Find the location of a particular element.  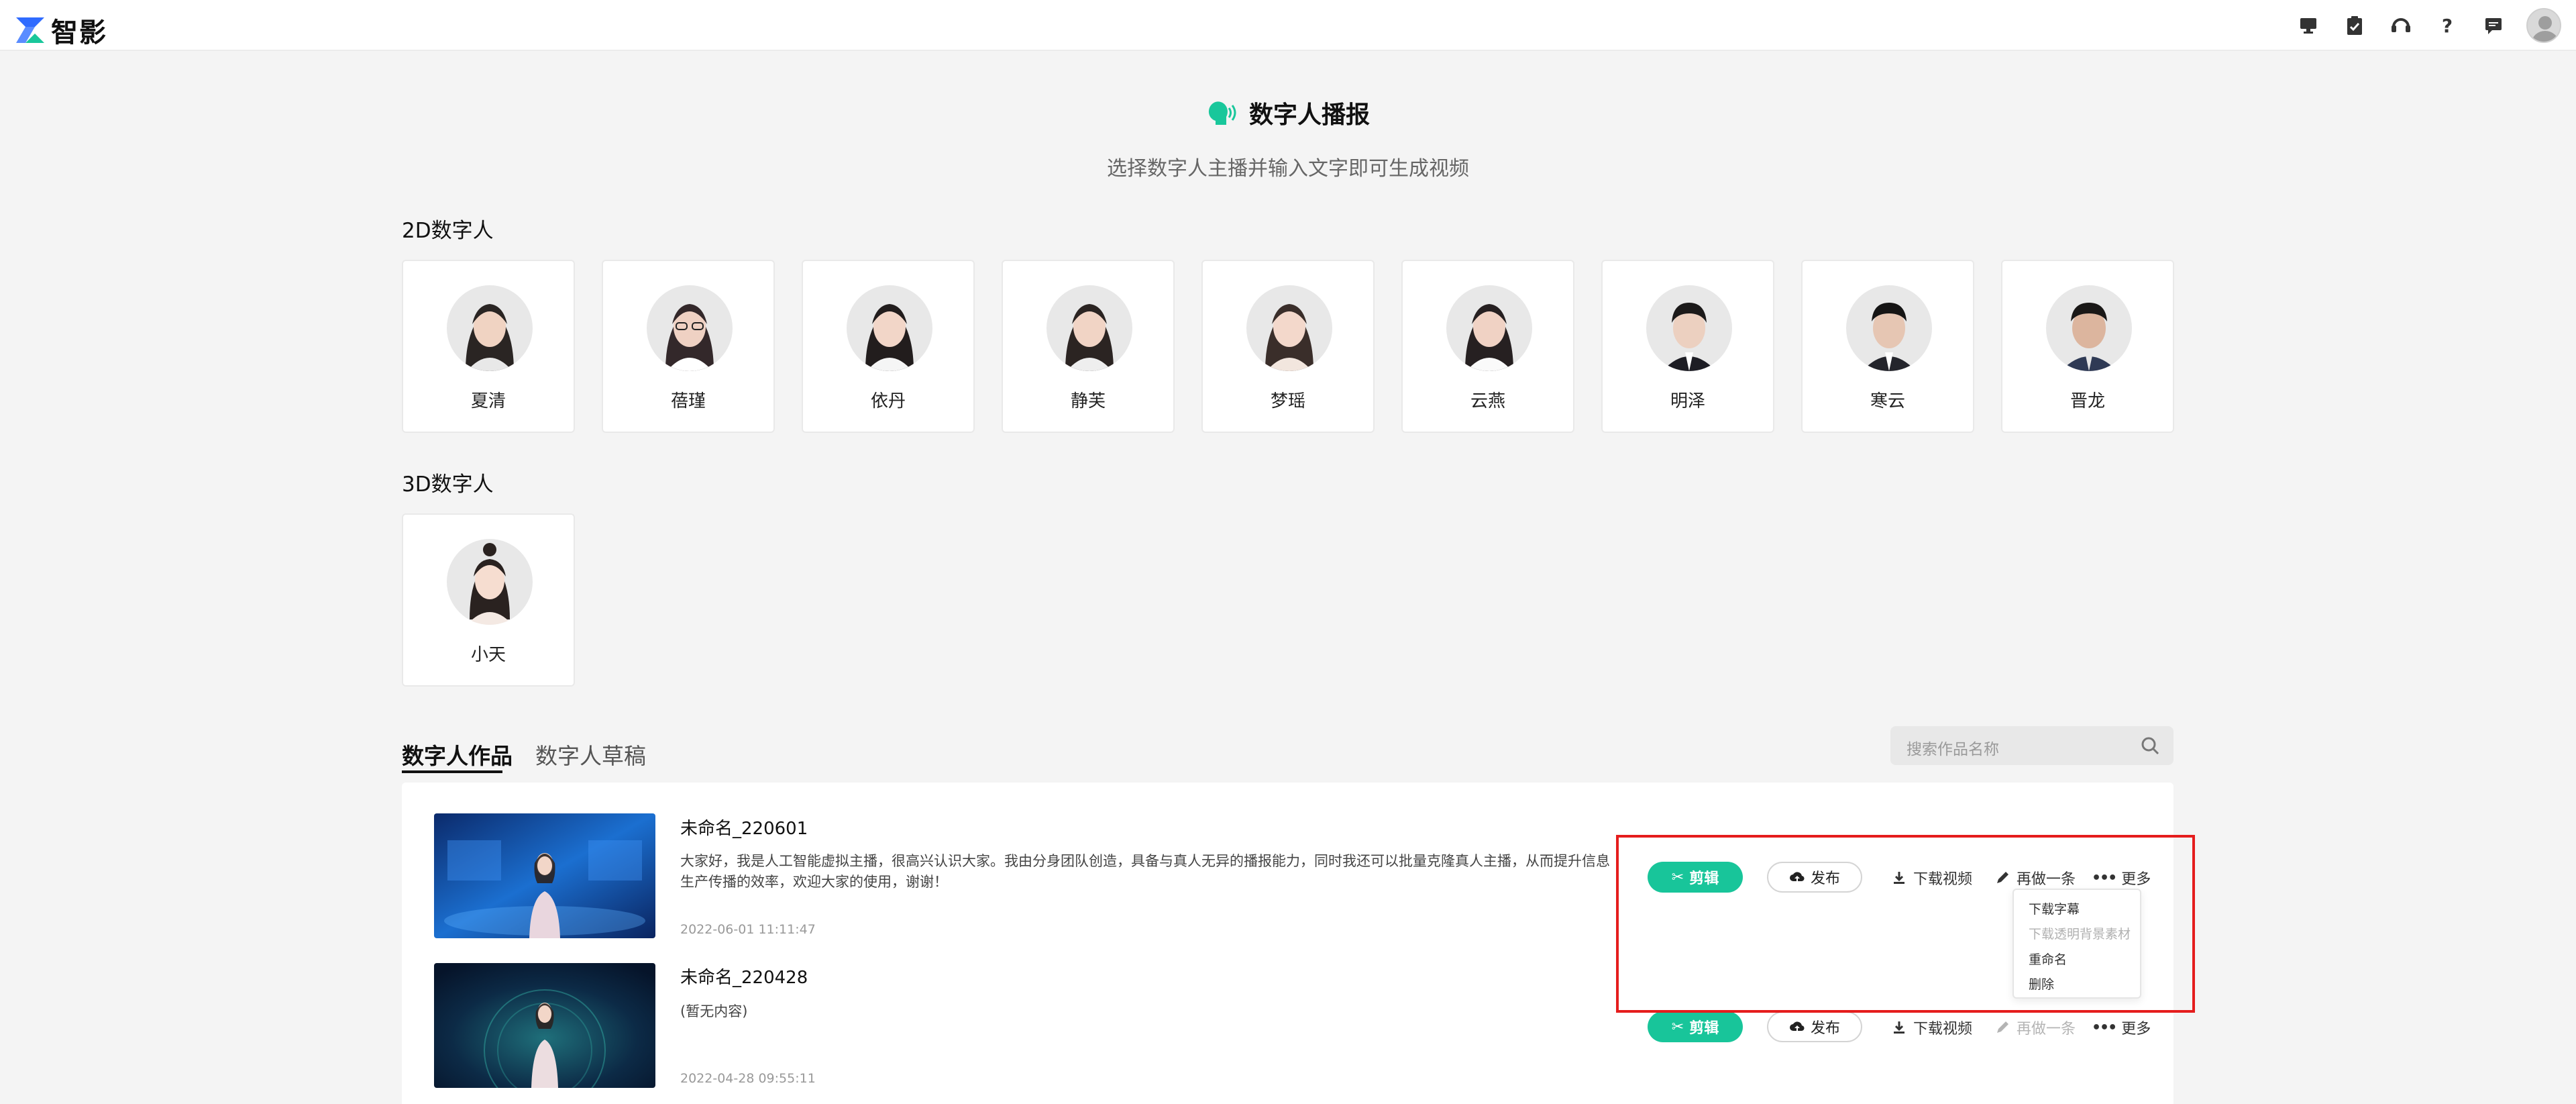

avatar-card: 夏清 is located at coordinates (488, 346).